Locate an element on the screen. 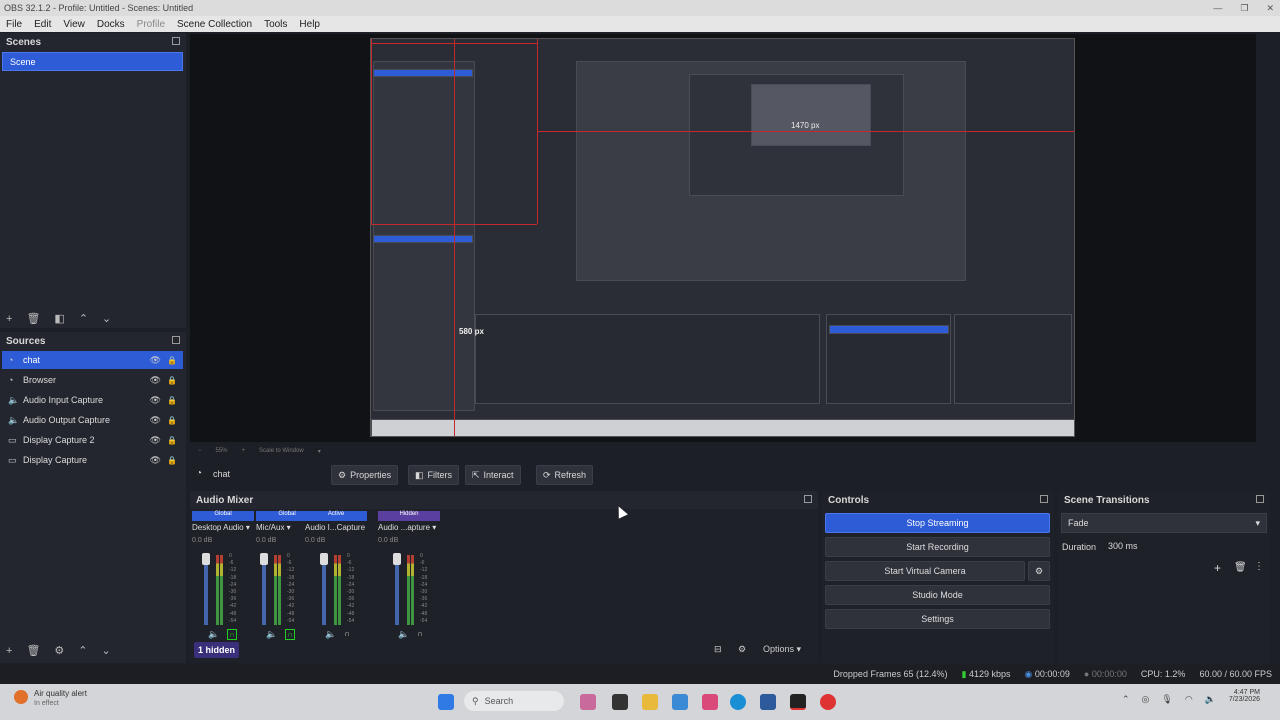  menu-file: File is located at coordinates (14, 24).